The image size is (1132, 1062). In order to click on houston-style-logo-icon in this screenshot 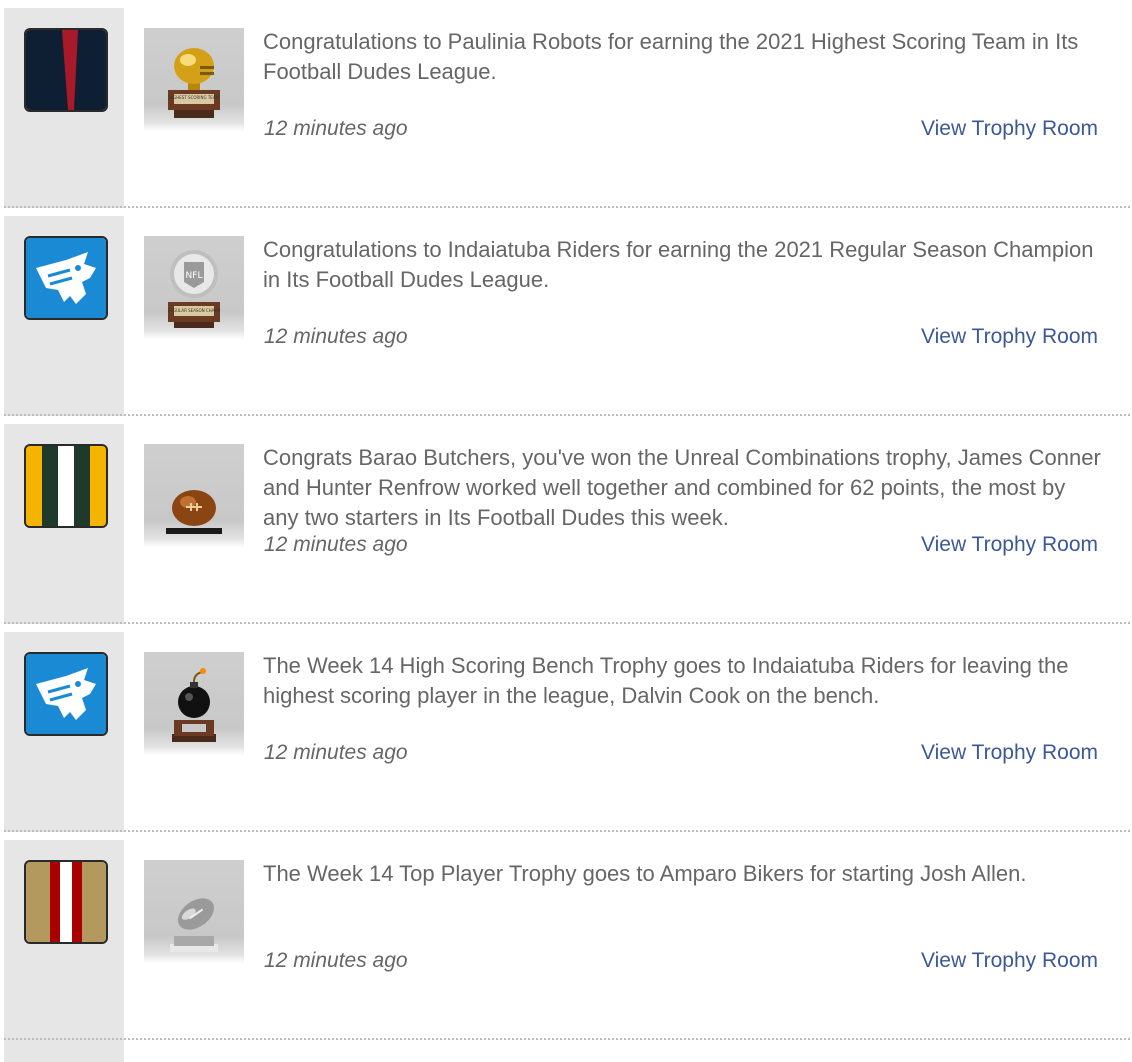, I will do `click(66, 70)`.